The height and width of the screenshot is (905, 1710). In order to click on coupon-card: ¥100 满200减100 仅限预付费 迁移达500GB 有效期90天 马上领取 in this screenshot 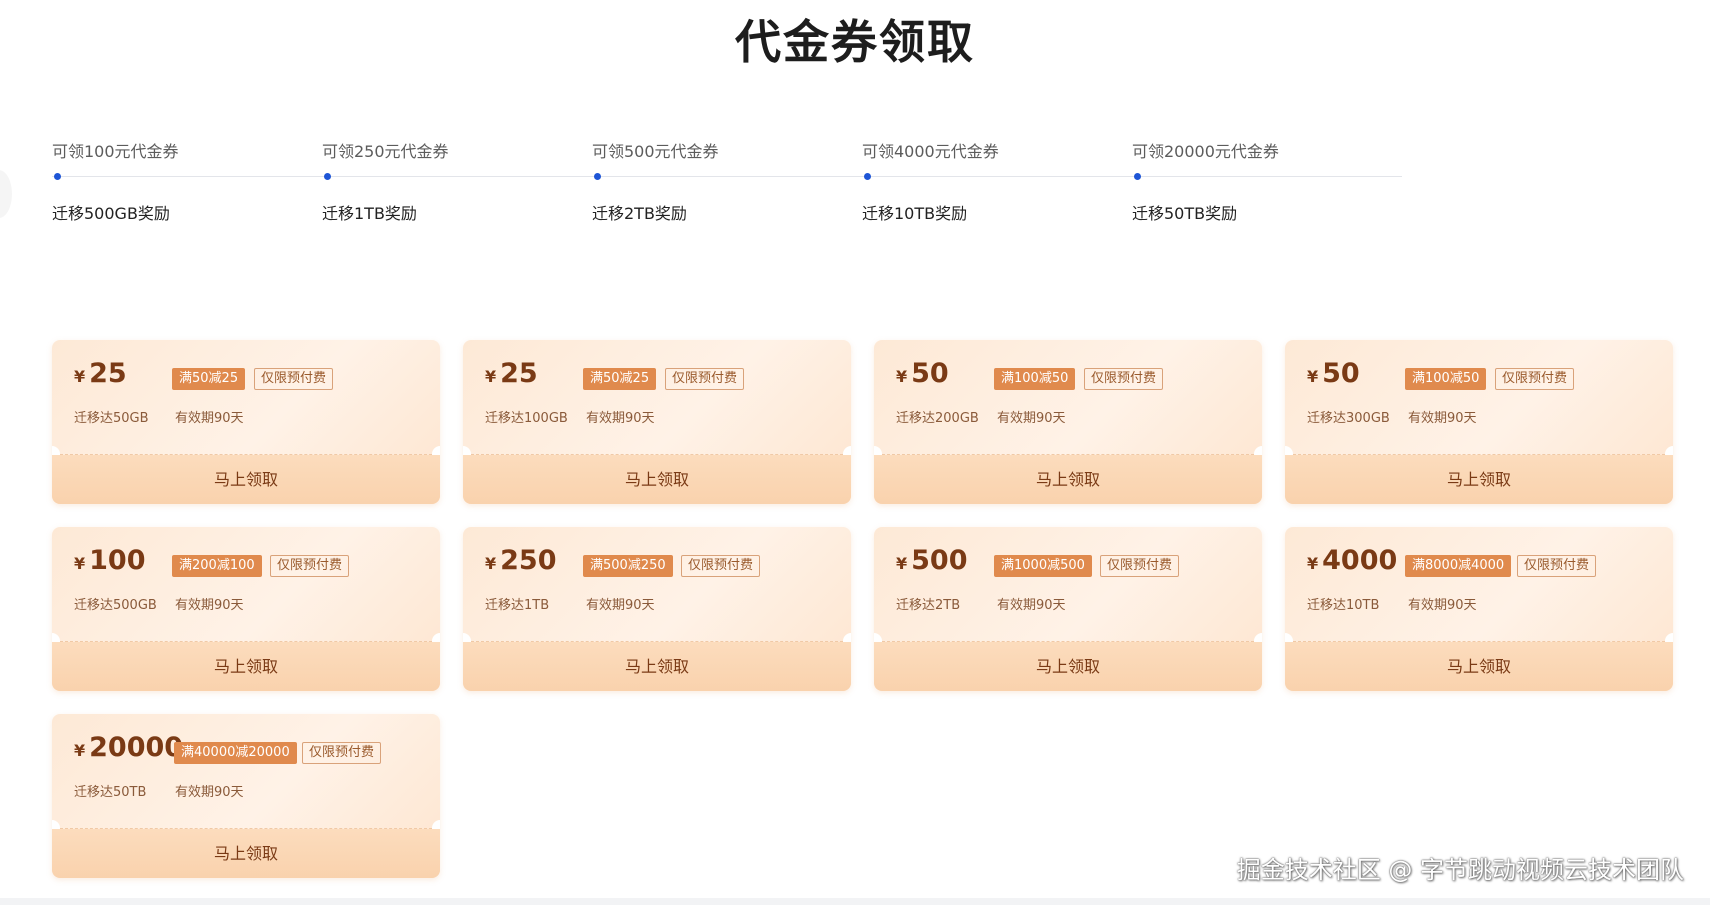, I will do `click(246, 609)`.